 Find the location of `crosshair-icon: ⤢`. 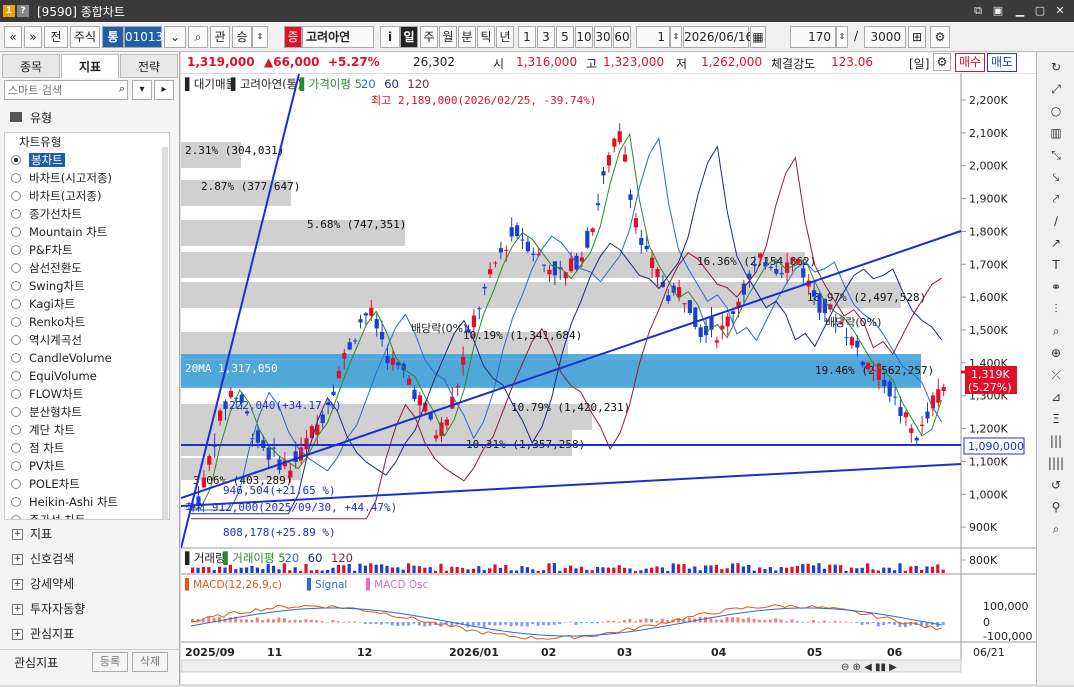

crosshair-icon: ⤢ is located at coordinates (1056, 89).